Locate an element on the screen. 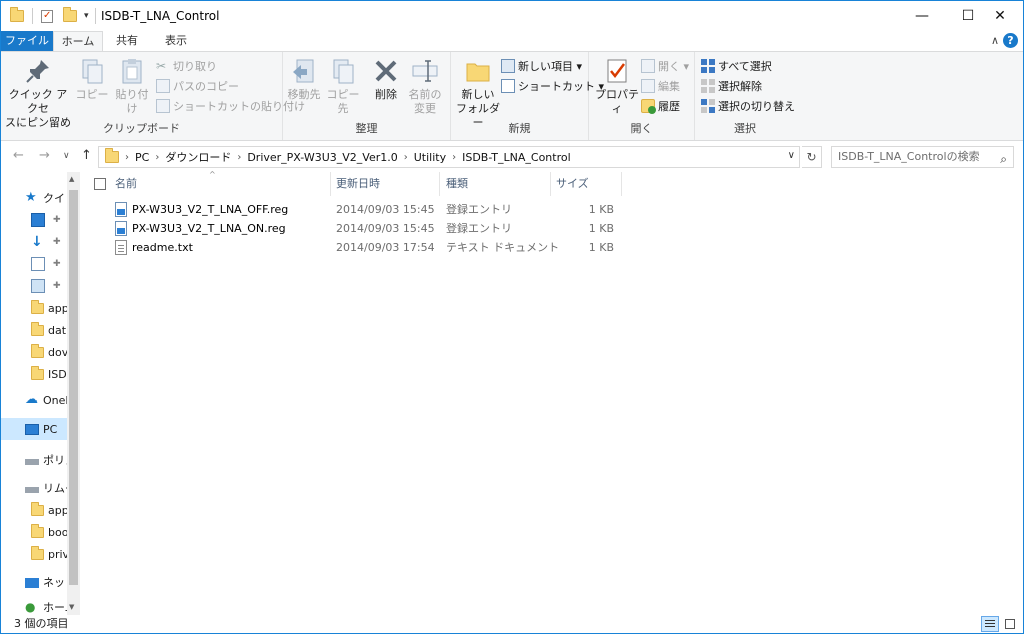 The width and height of the screenshot is (1024, 634). move-to-button: 移動先 is located at coordinates (304, 79).